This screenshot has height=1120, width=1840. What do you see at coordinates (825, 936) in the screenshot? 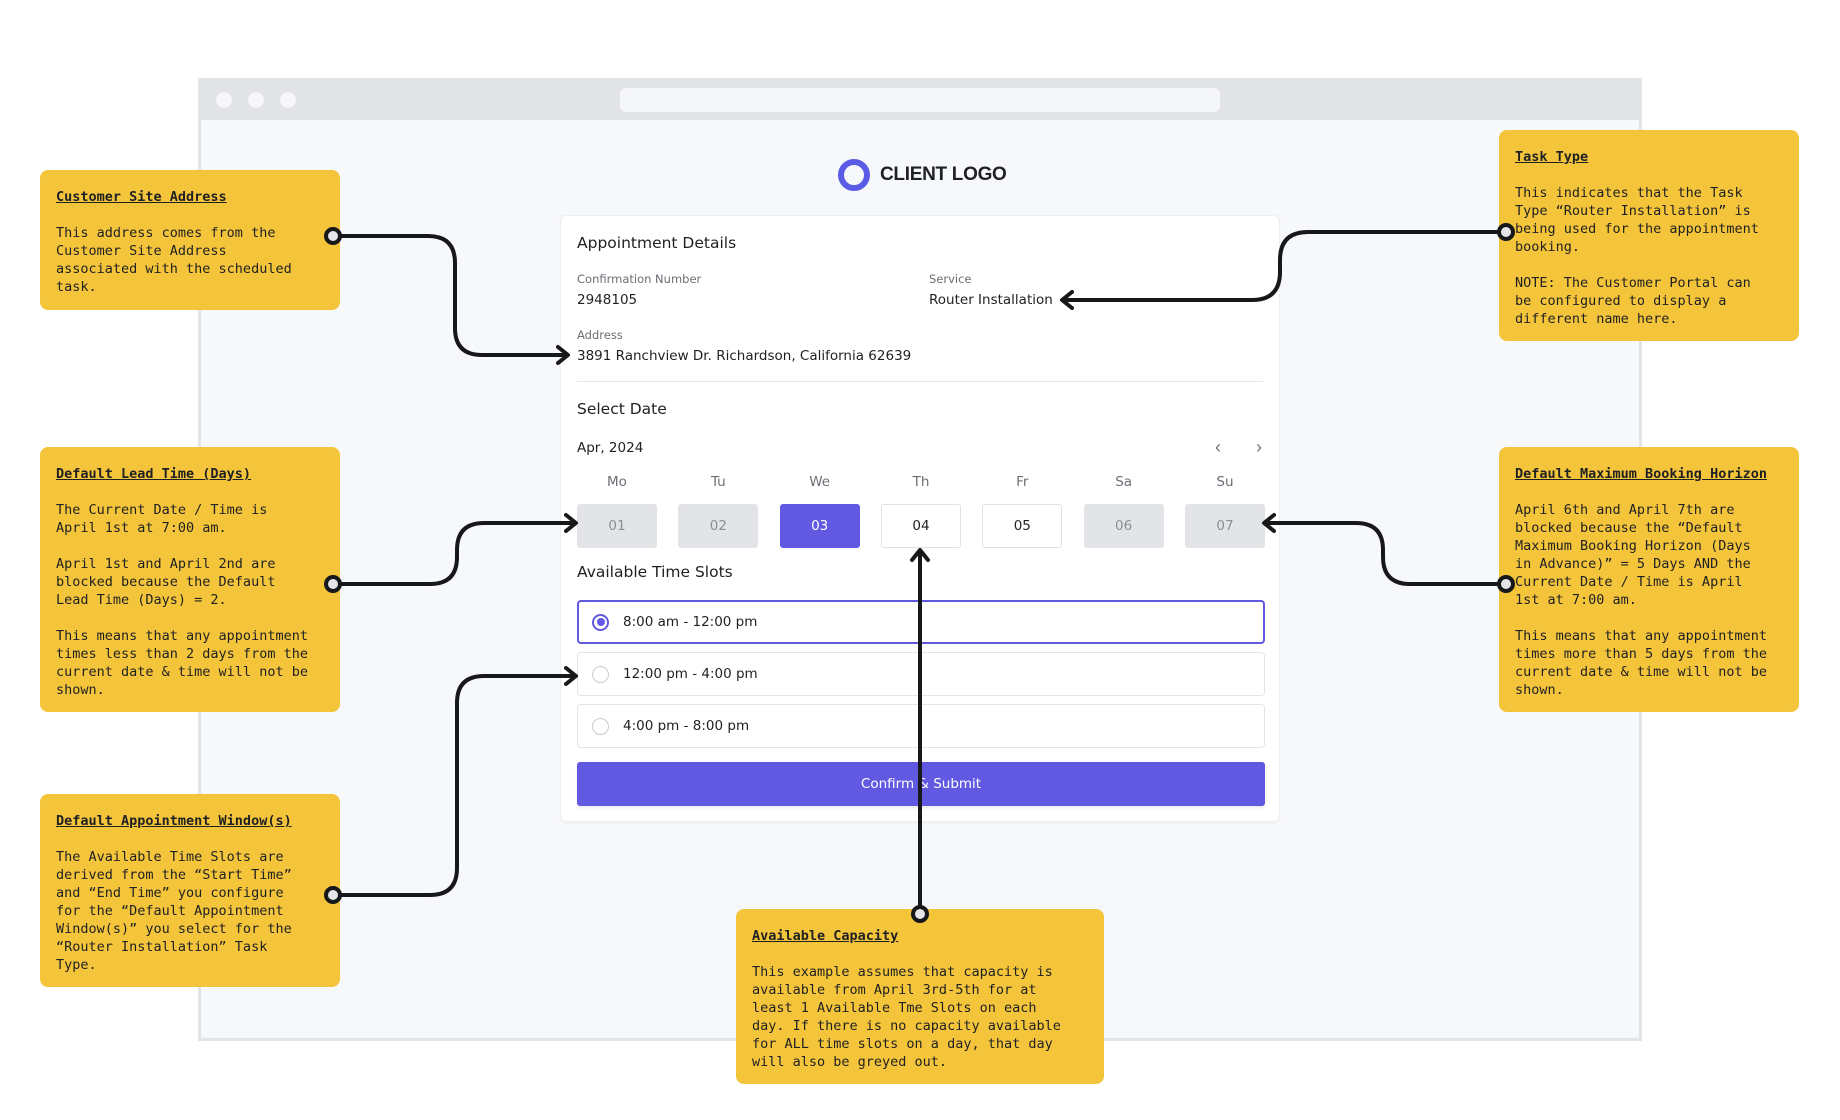
I see `note-title: Available Capacity` at bounding box center [825, 936].